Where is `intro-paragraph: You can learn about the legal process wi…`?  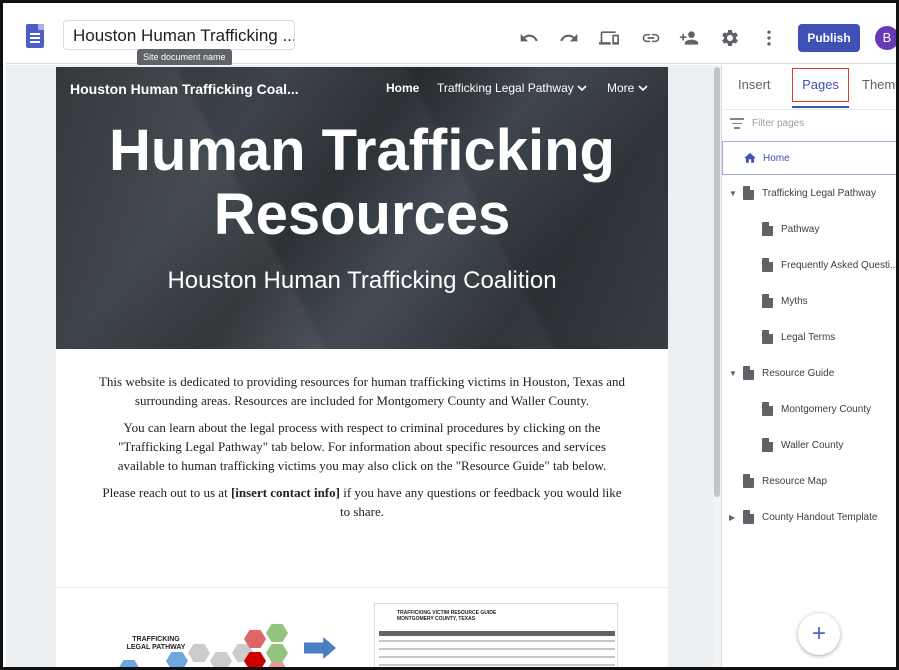 intro-paragraph: You can learn about the legal process wi… is located at coordinates (362, 446).